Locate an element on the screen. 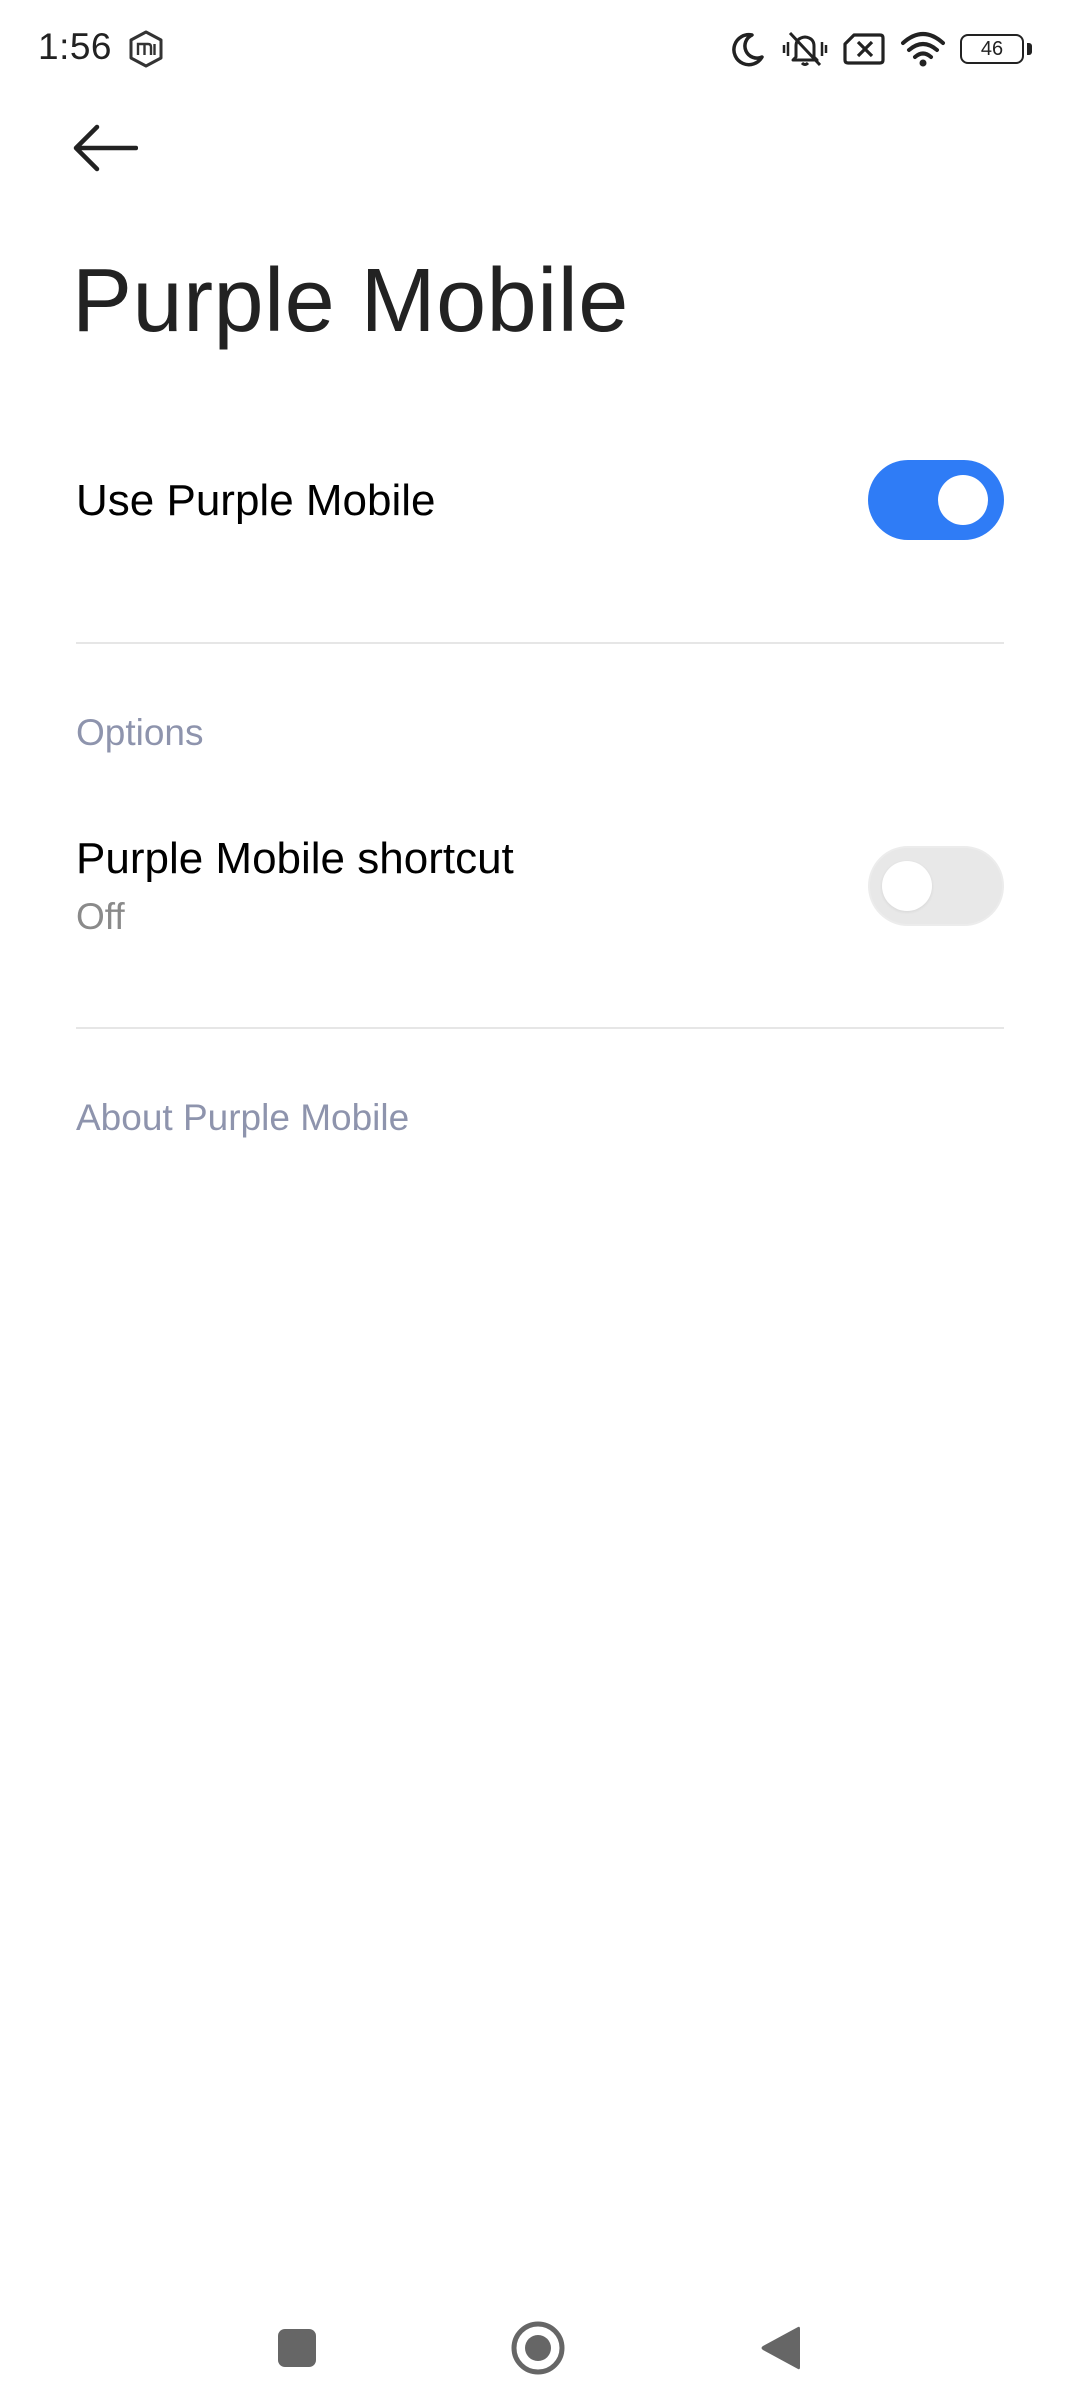  home-icon is located at coordinates (538, 2350).